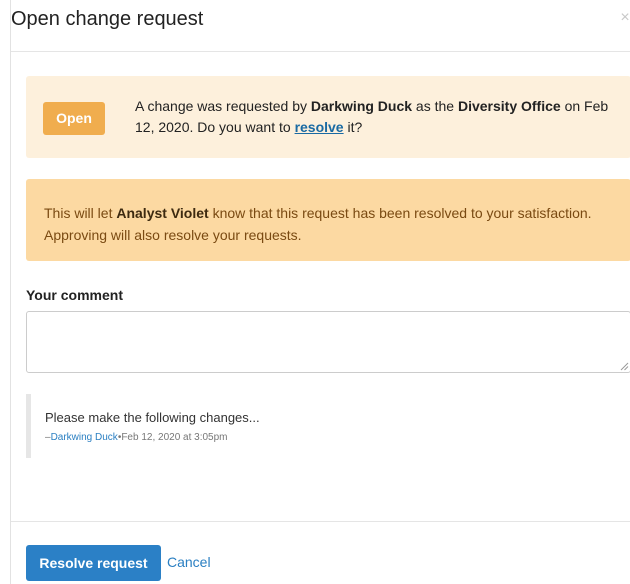  Describe the element at coordinates (189, 562) in the screenshot. I see `cancel-link: Cancel` at that location.